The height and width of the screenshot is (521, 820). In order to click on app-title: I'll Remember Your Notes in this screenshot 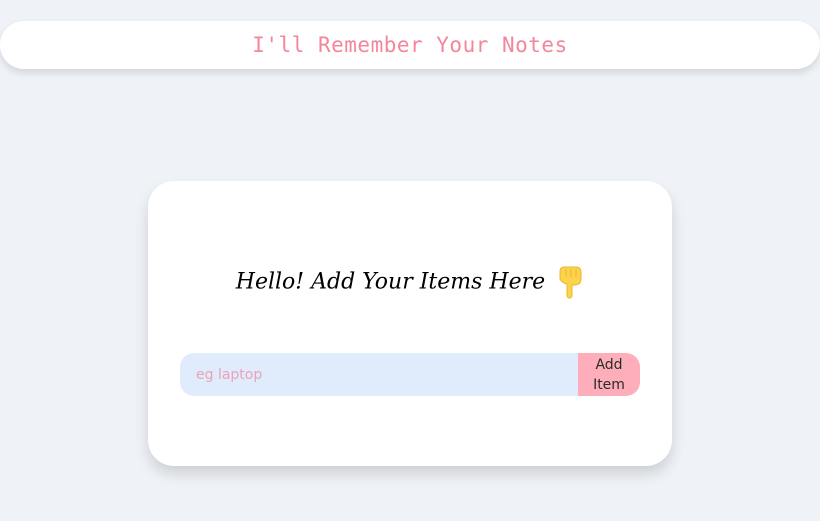, I will do `click(410, 45)`.